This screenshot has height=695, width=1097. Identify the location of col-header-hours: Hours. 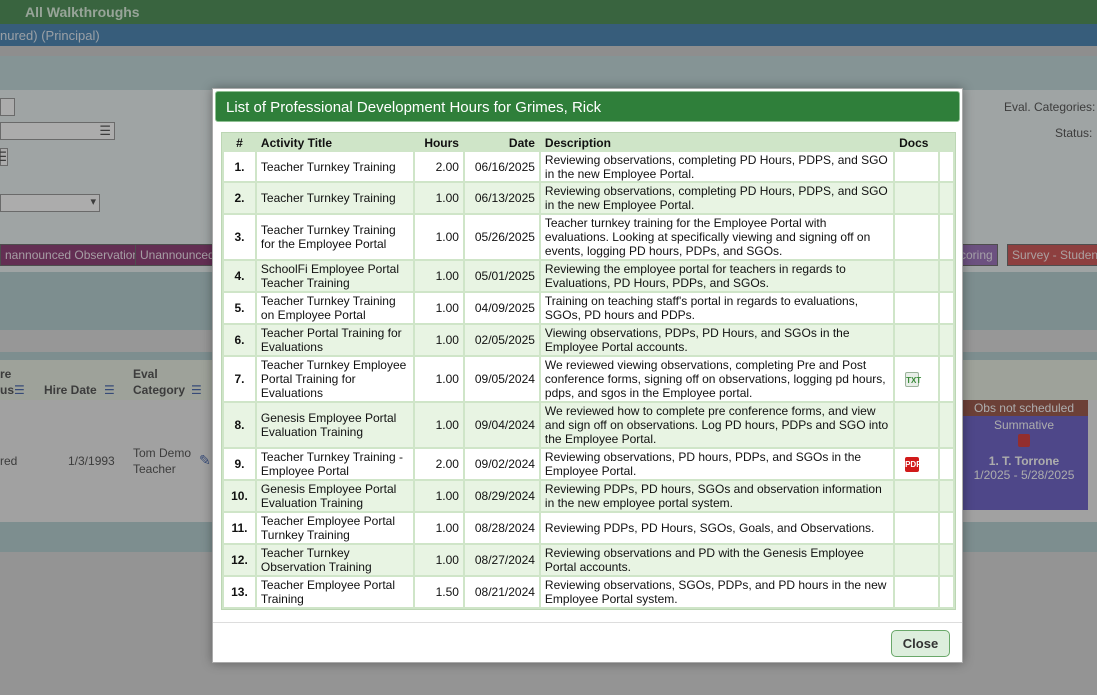
(439, 142).